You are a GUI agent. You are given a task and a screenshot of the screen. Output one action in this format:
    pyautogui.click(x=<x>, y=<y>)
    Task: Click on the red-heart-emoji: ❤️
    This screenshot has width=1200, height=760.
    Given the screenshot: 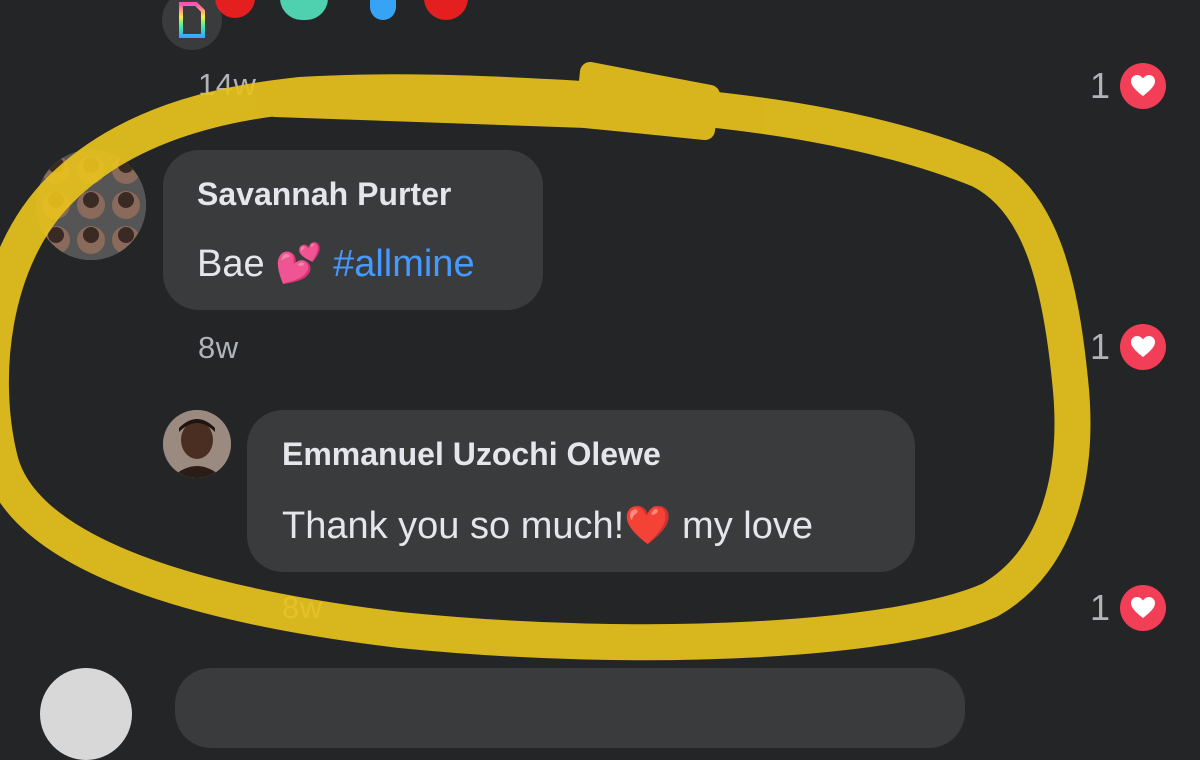 What is the action you would take?
    pyautogui.click(x=648, y=526)
    